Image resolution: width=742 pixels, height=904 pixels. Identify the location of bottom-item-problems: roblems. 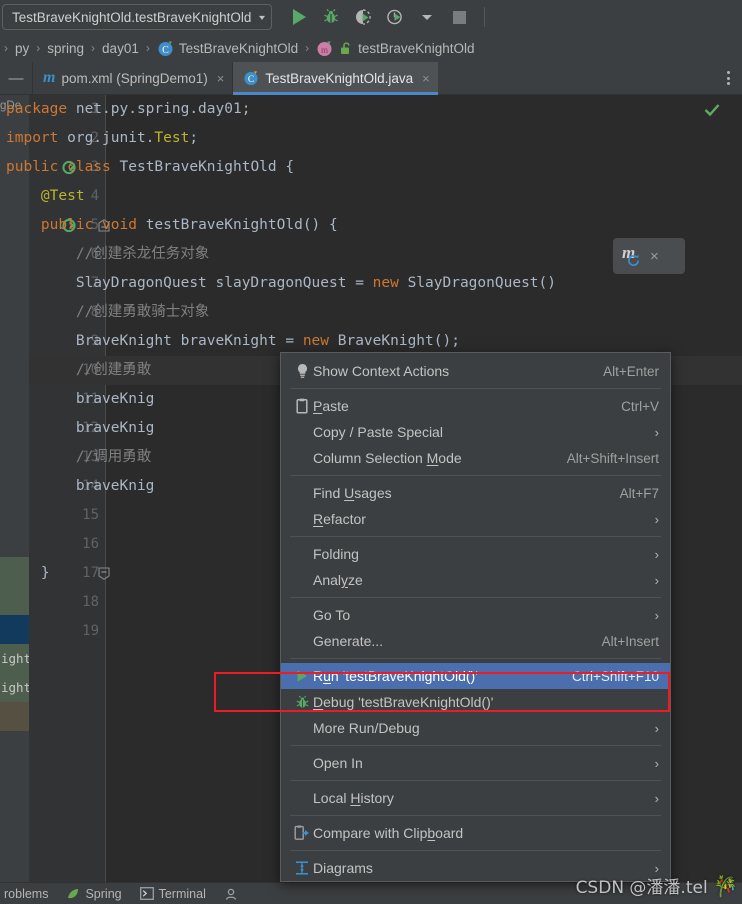
(26, 894).